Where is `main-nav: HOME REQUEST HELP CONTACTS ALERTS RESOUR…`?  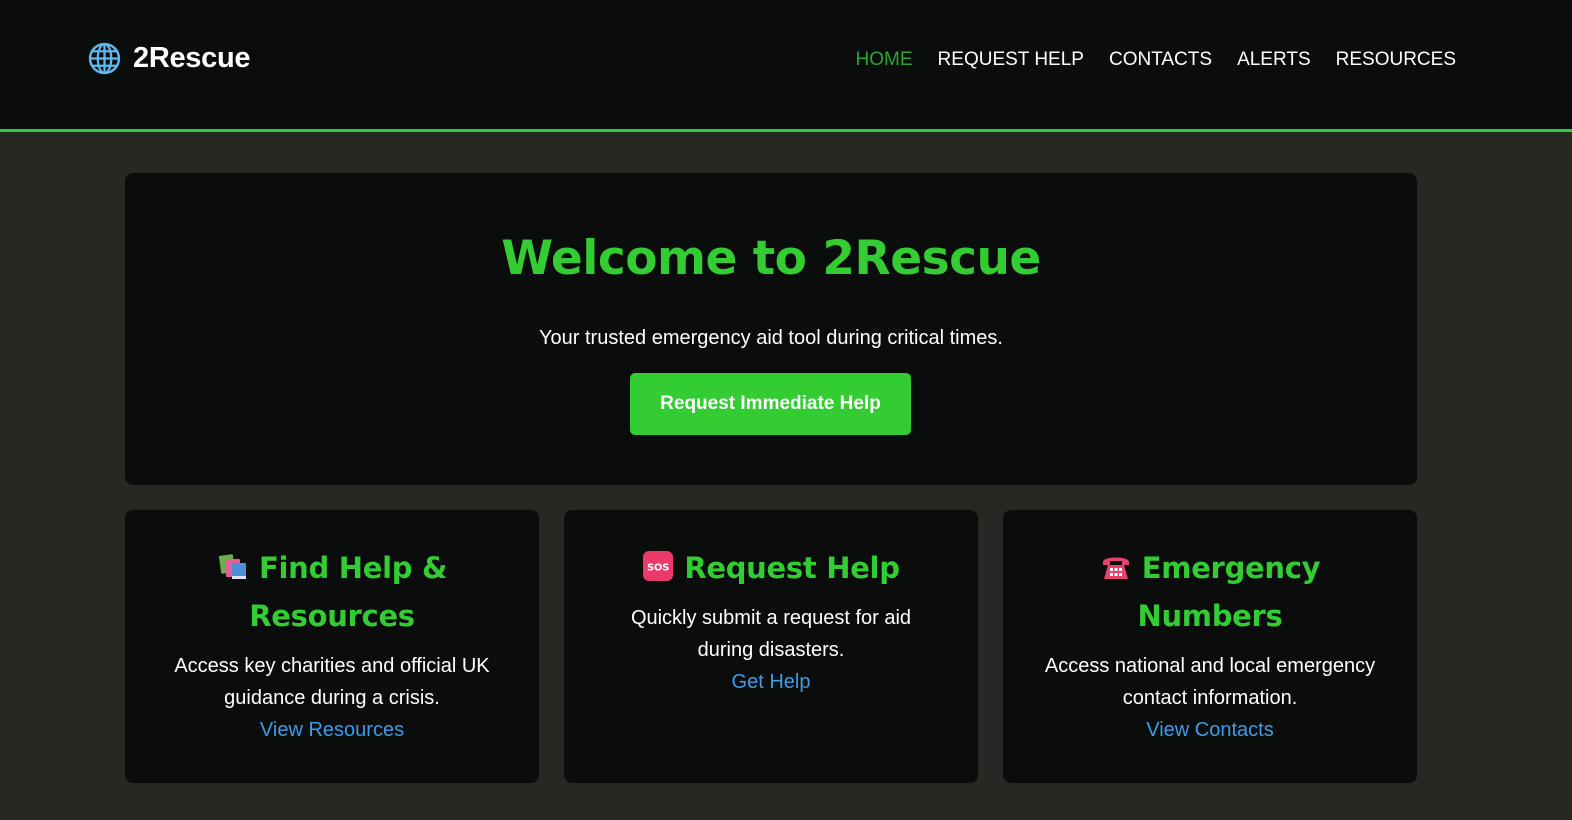
main-nav: HOME REQUEST HELP CONTACTS ALERTS RESOUR… is located at coordinates (1156, 60).